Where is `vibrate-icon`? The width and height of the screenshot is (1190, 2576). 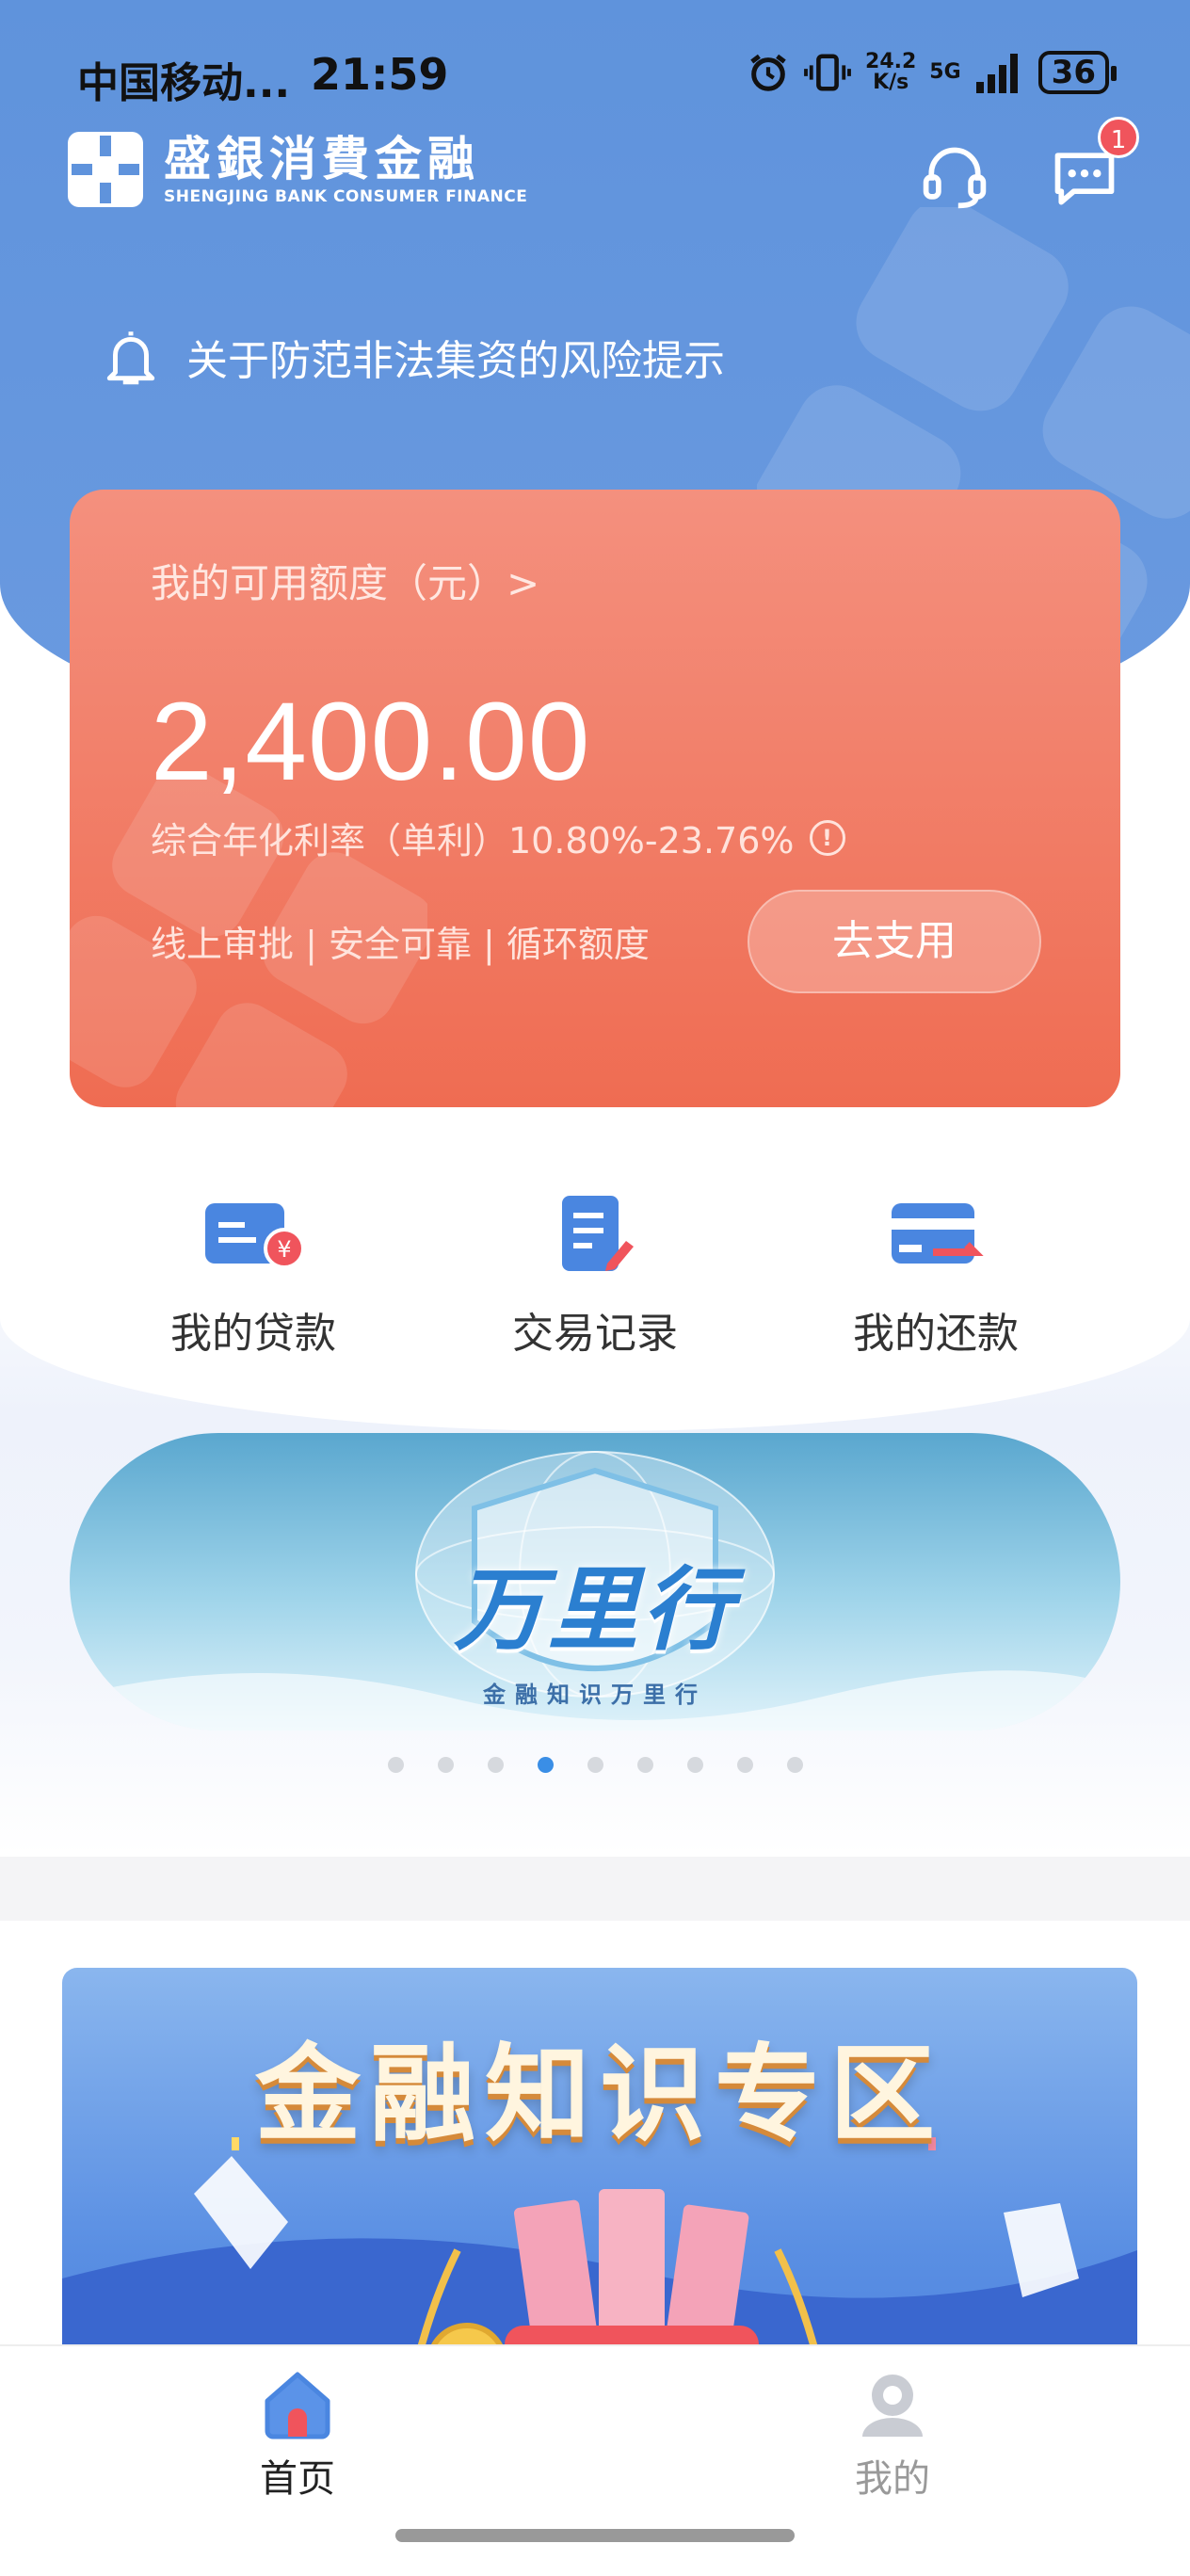 vibrate-icon is located at coordinates (827, 72).